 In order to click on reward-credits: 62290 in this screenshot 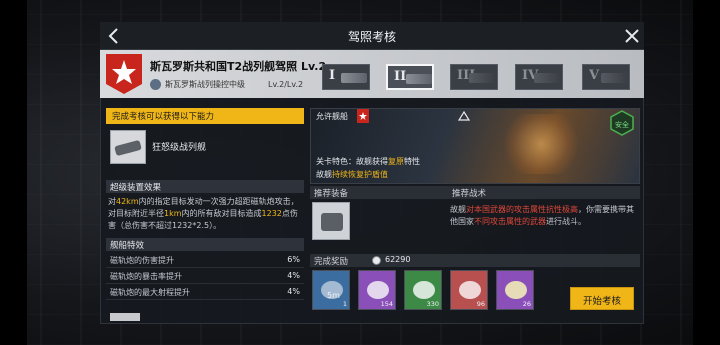, I will do `click(398, 259)`.